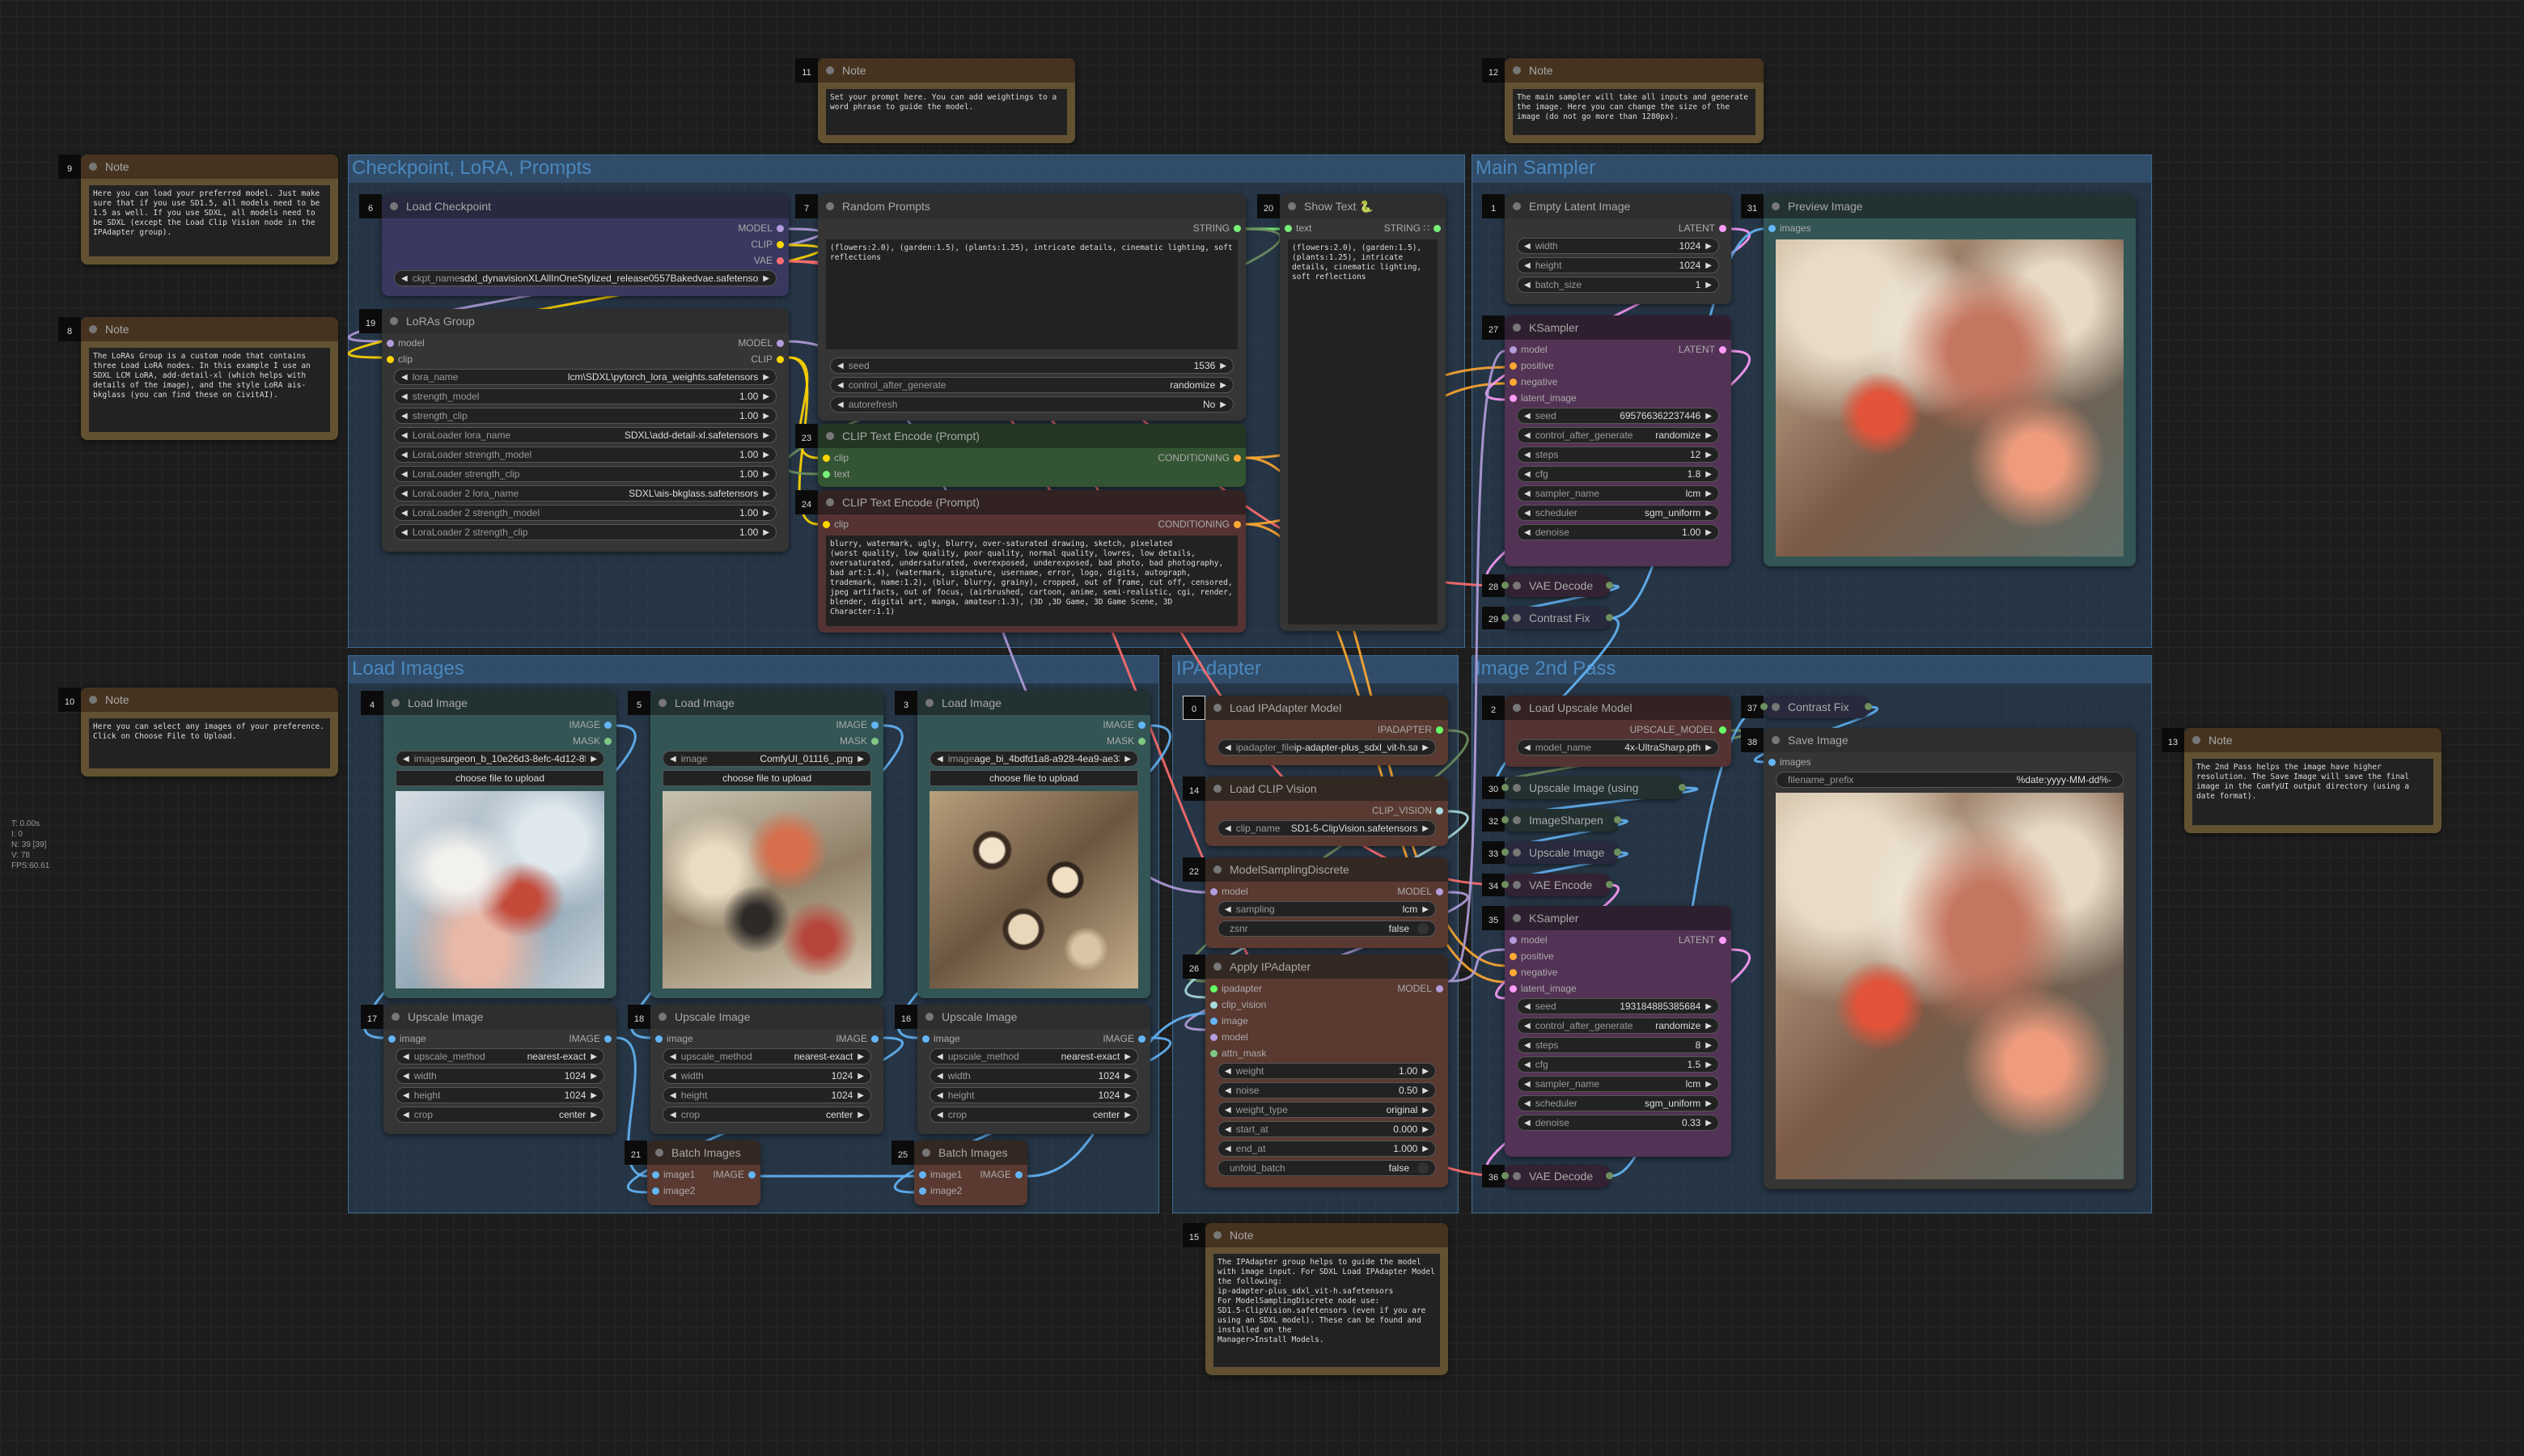 The height and width of the screenshot is (1456, 2524). What do you see at coordinates (1618, 1064) in the screenshot?
I see `widget-cfg: ◀ cfg 1.5 ▶` at bounding box center [1618, 1064].